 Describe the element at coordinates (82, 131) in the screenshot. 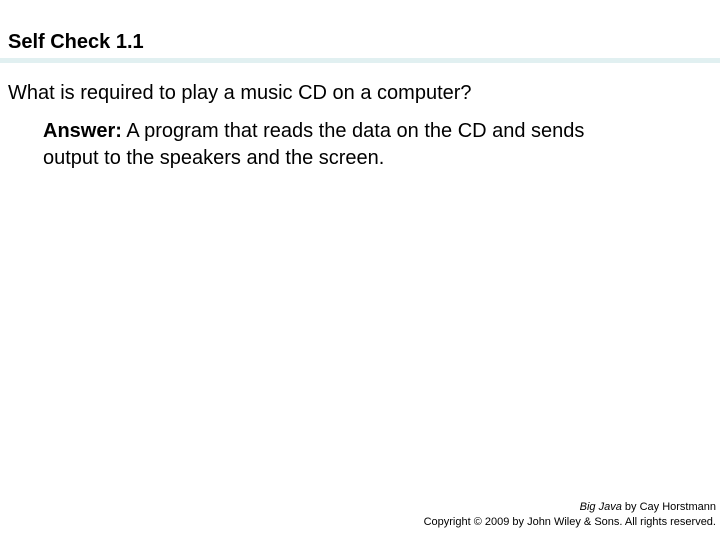

I see `answer-label: Answer:` at that location.